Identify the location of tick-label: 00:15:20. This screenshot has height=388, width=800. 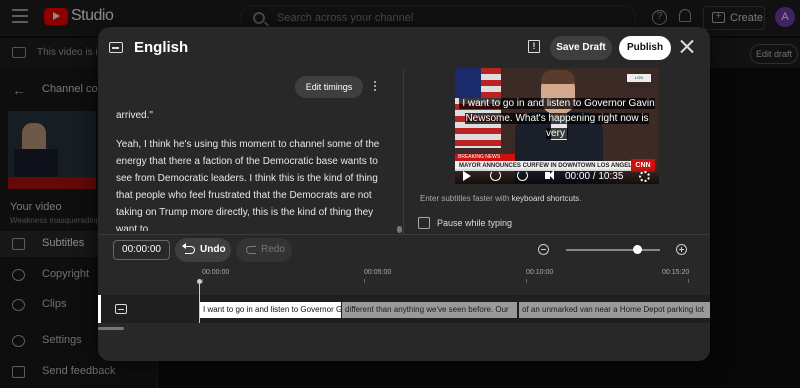
(676, 272).